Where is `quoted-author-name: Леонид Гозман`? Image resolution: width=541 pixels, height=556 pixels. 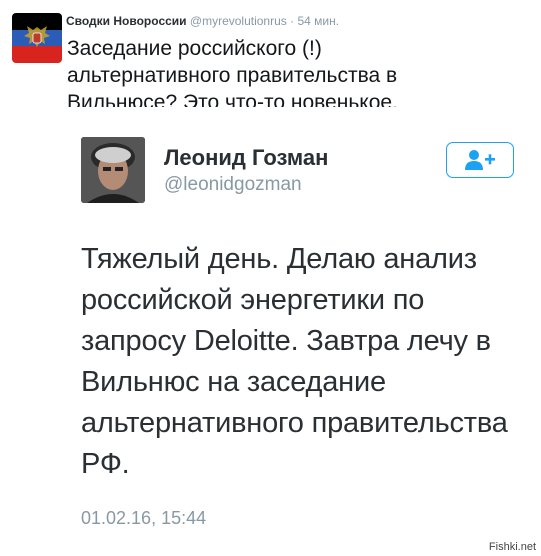
quoted-author-name: Леонид Гозман is located at coordinates (246, 158).